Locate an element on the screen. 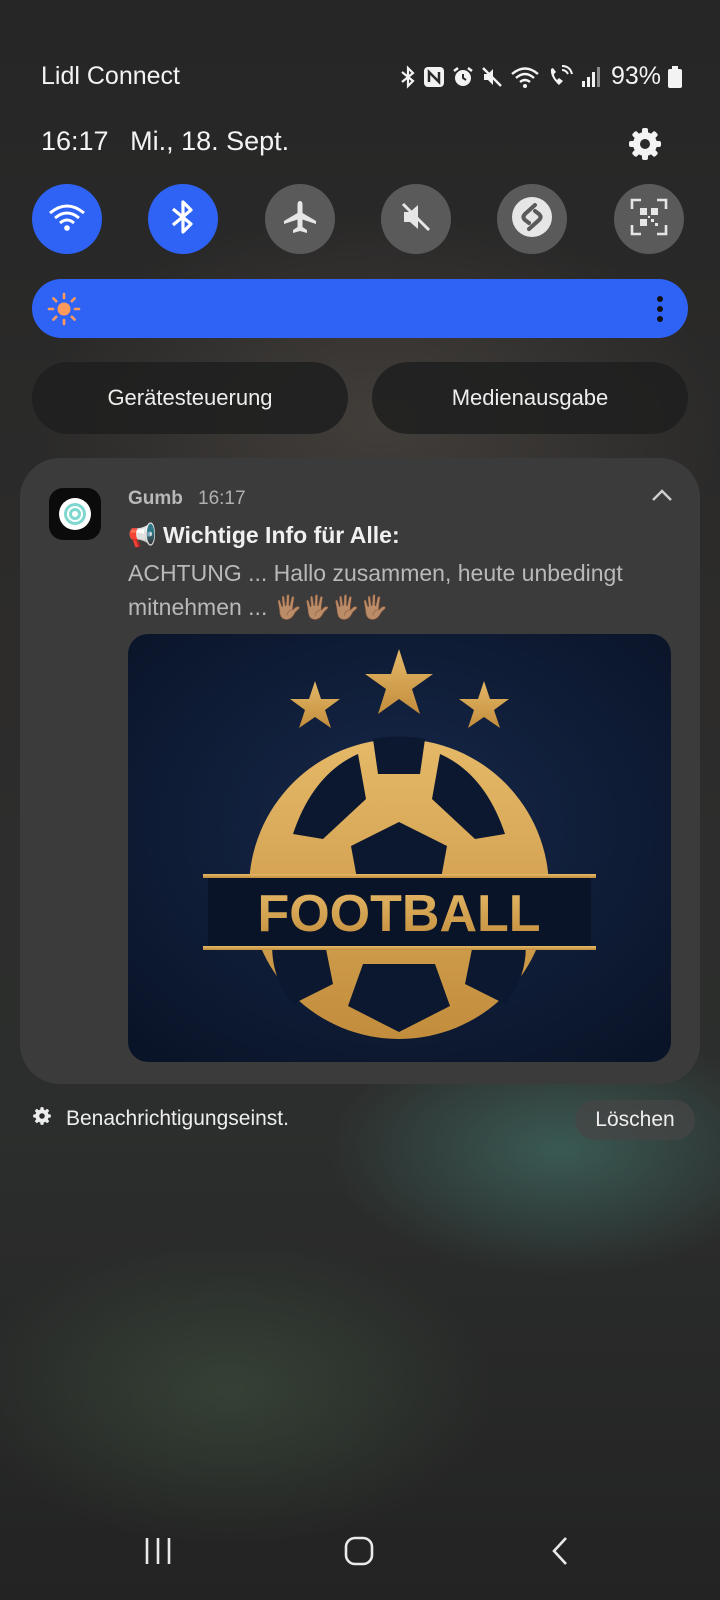 This screenshot has width=720, height=1600. football-label: FOOTBALL is located at coordinates (398, 914).